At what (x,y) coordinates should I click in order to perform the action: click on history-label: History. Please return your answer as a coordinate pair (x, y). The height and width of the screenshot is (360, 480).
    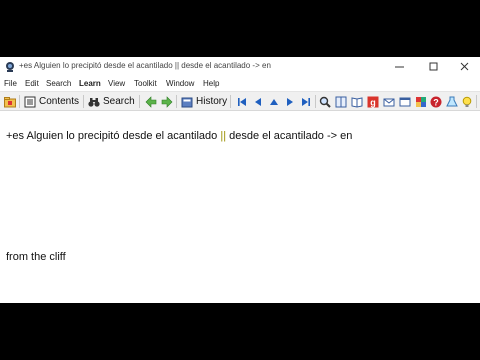
    Looking at the image, I should click on (212, 101).